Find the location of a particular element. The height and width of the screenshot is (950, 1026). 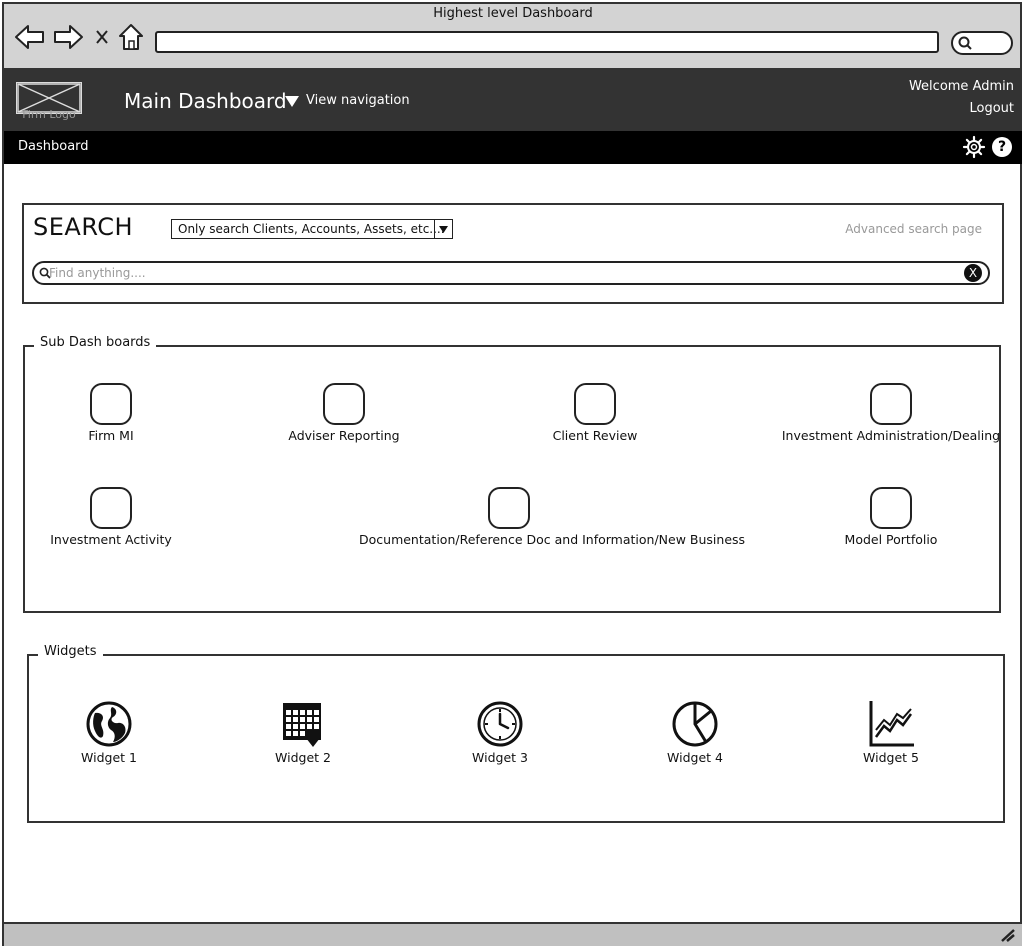

home-icon is located at coordinates (131, 37).